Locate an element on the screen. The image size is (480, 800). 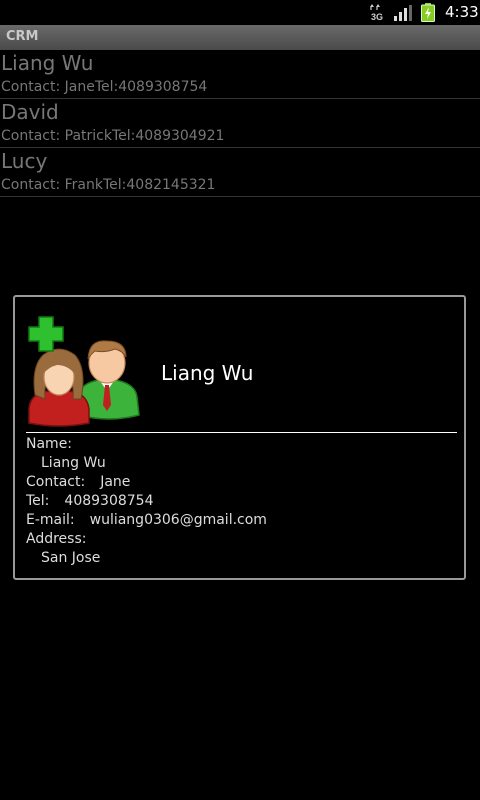
list-item-liang-wu: Liang Wu Contact: JaneTel:4089308754 is located at coordinates (240, 74).